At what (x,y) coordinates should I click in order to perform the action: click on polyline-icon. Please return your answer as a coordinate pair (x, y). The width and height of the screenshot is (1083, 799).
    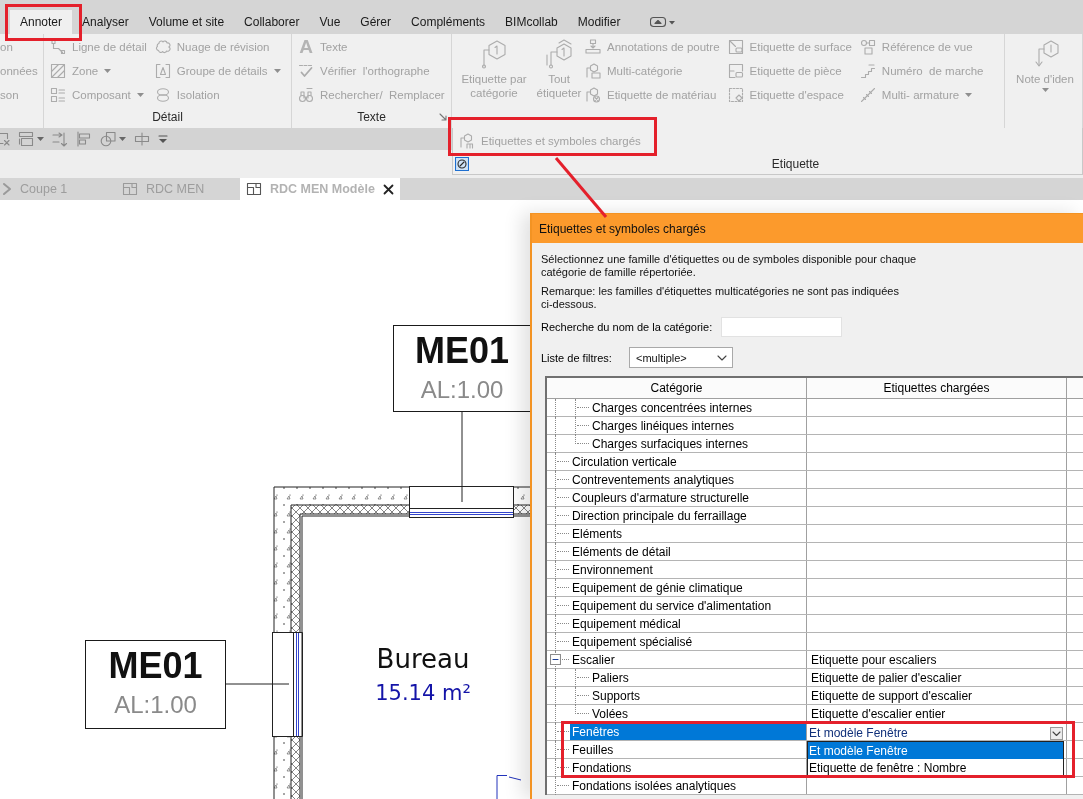
    Looking at the image, I should click on (58, 47).